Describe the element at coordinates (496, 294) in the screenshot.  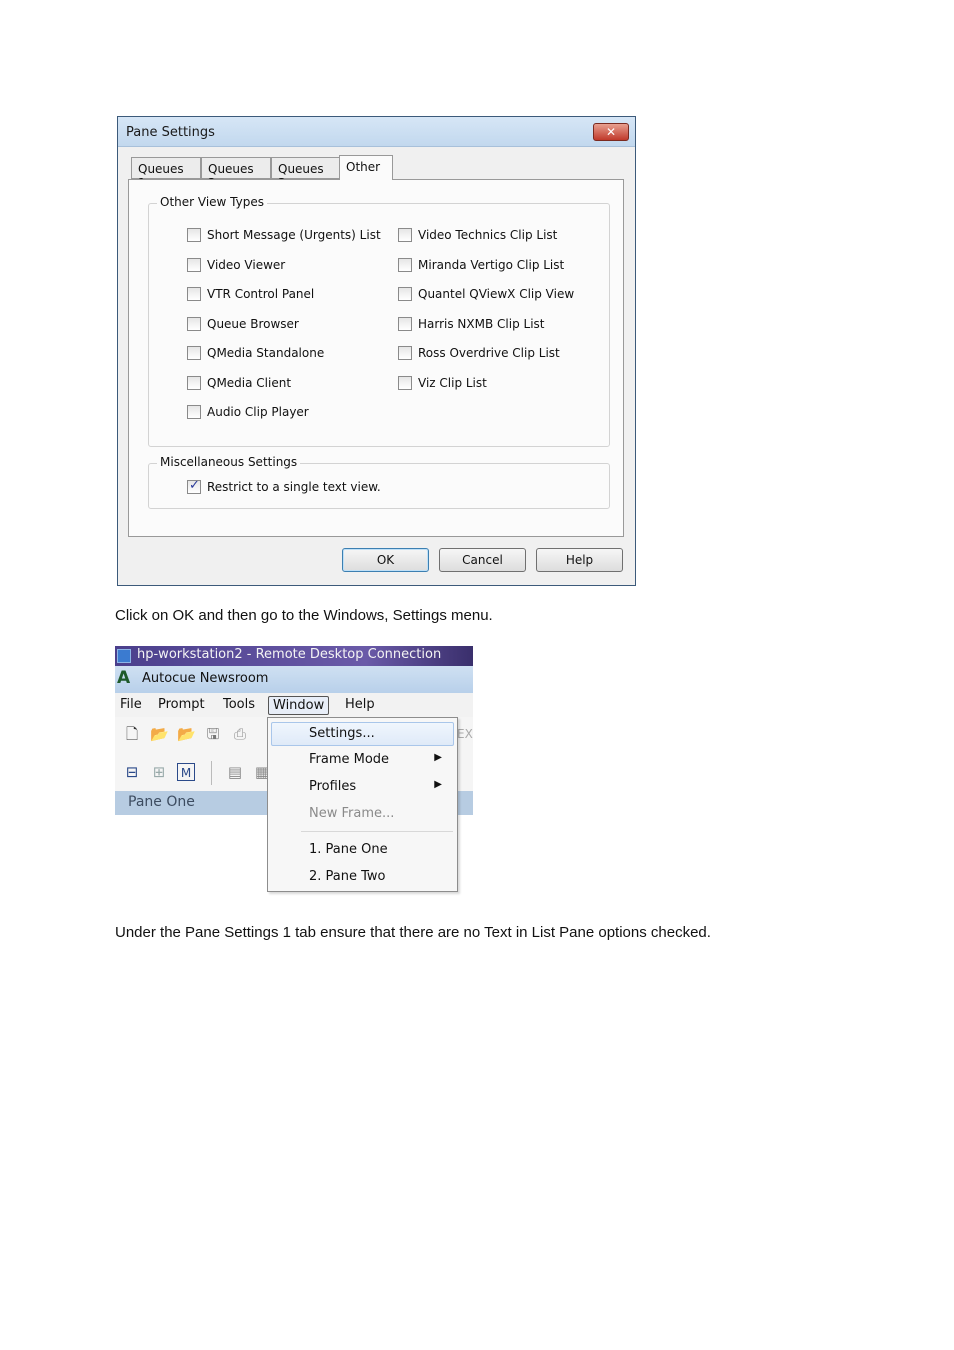
I see `checkbox-label: Quantel QViewX Clip View` at that location.